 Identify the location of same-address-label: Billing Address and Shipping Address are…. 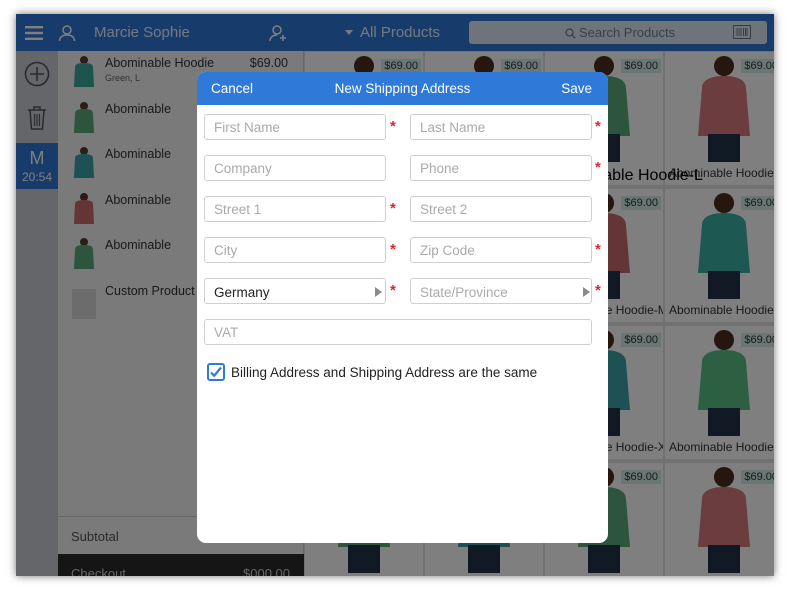
(384, 372).